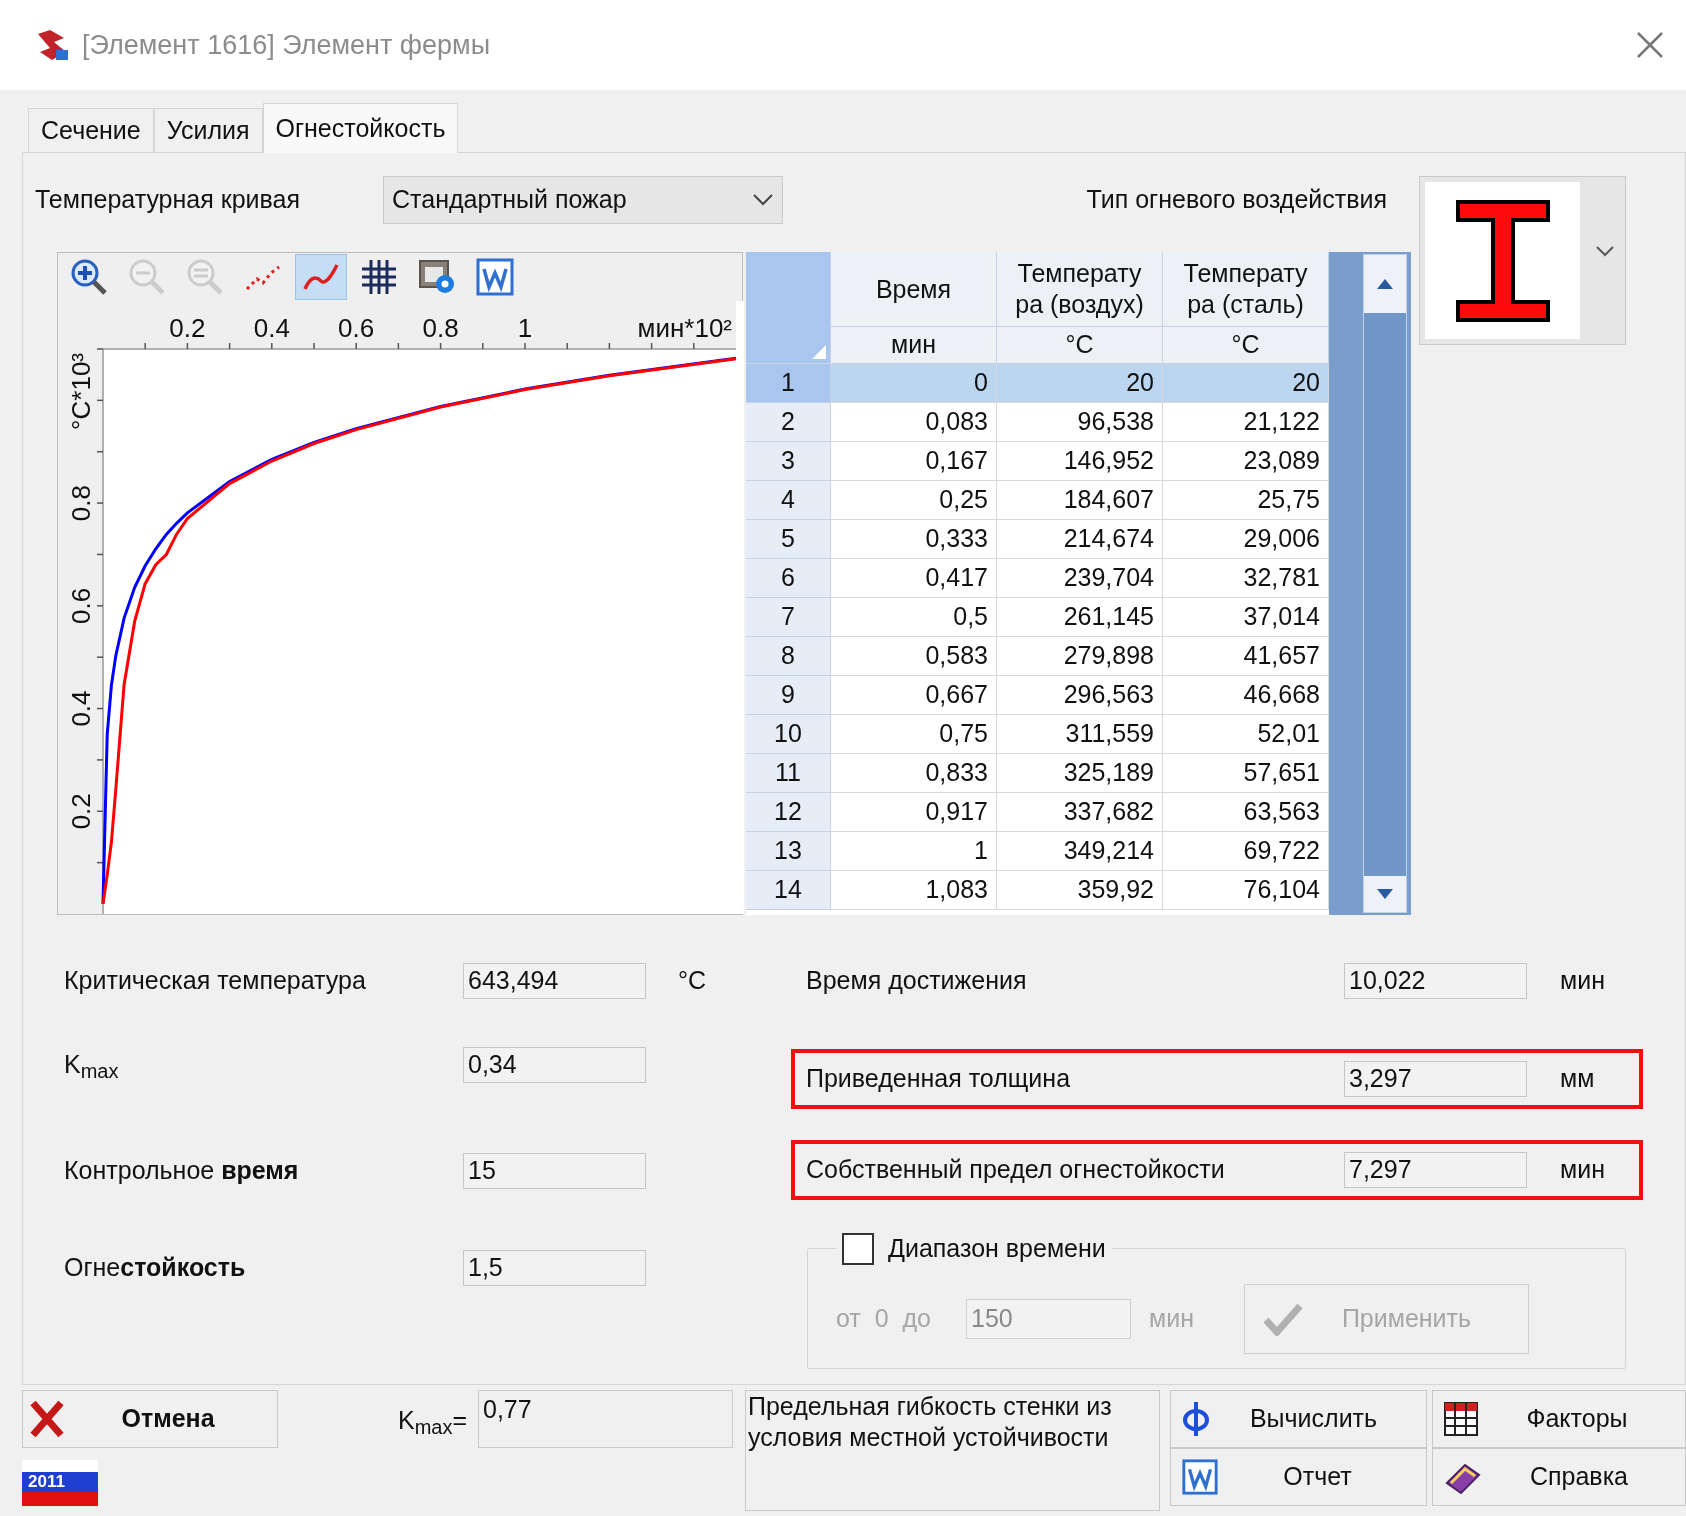  What do you see at coordinates (1435, 1170) in the screenshot?
I see `value-field: 7,297` at bounding box center [1435, 1170].